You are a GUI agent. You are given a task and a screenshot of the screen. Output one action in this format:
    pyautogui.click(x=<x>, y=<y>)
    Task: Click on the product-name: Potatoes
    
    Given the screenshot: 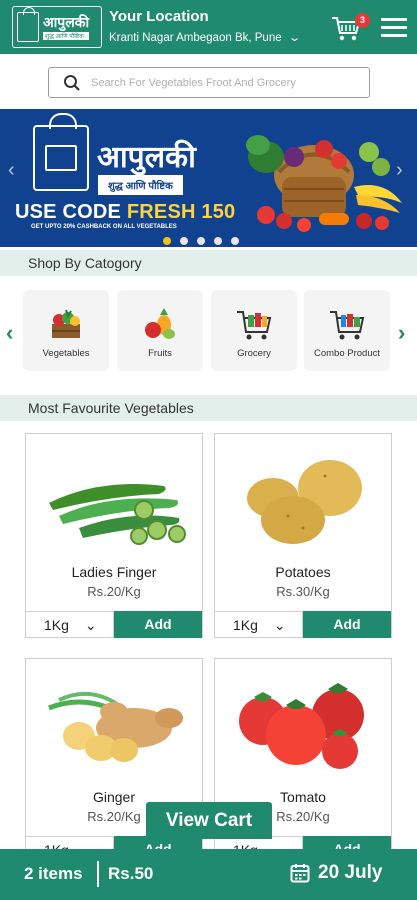 What is the action you would take?
    pyautogui.click(x=303, y=572)
    